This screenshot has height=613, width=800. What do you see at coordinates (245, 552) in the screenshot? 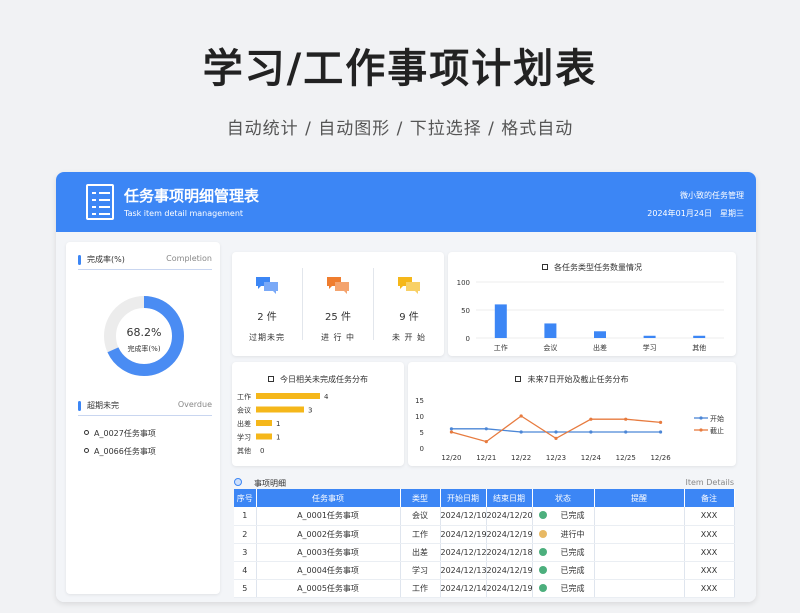
I see `cell-no: 3` at bounding box center [245, 552].